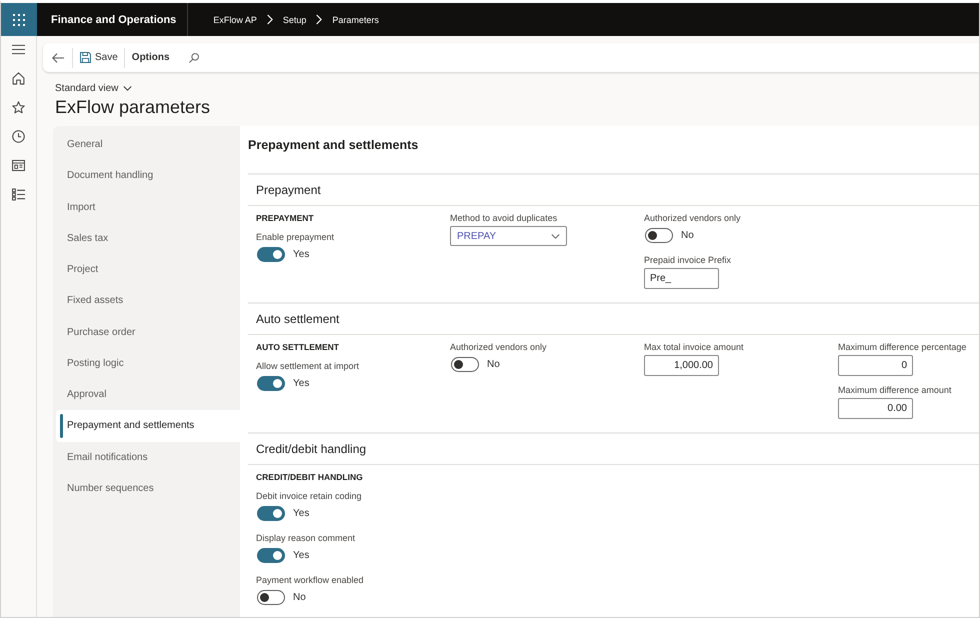 This screenshot has width=980, height=618. What do you see at coordinates (148, 207) in the screenshot?
I see `vertical-tab: Import` at bounding box center [148, 207].